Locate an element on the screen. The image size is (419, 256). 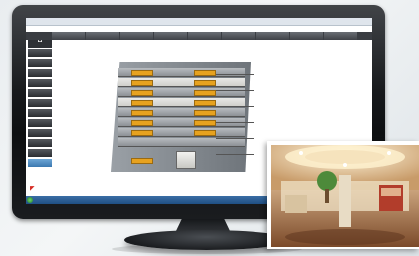
sidebar is located at coordinates (40, 114).